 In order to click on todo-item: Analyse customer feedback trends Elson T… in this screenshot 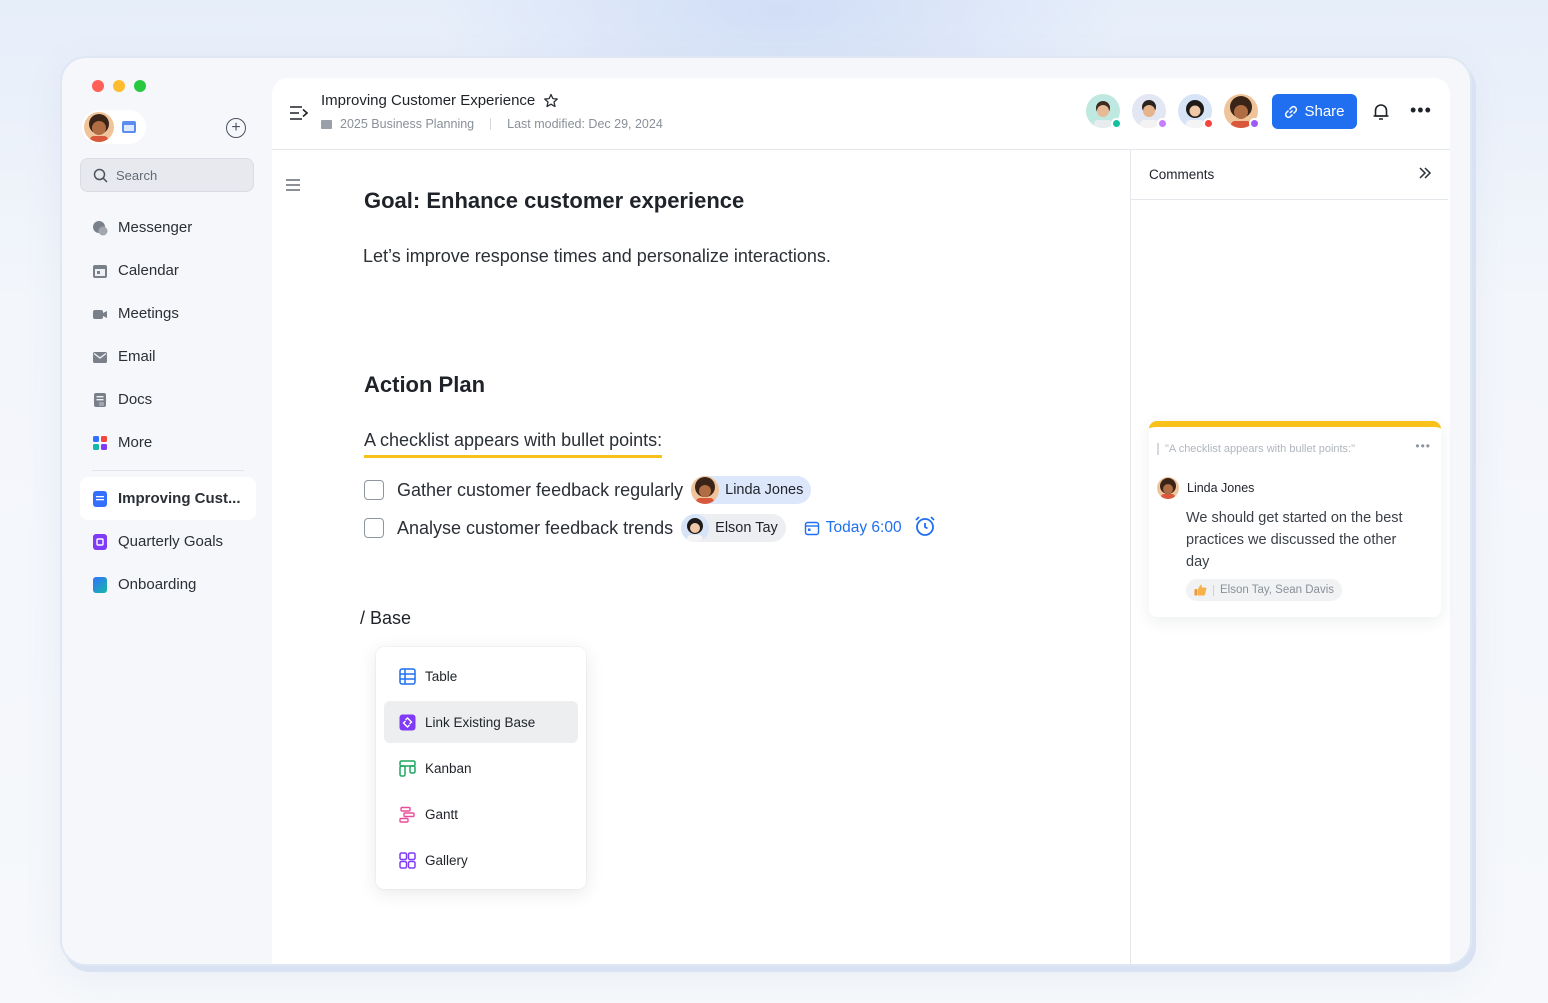, I will do `click(650, 528)`.